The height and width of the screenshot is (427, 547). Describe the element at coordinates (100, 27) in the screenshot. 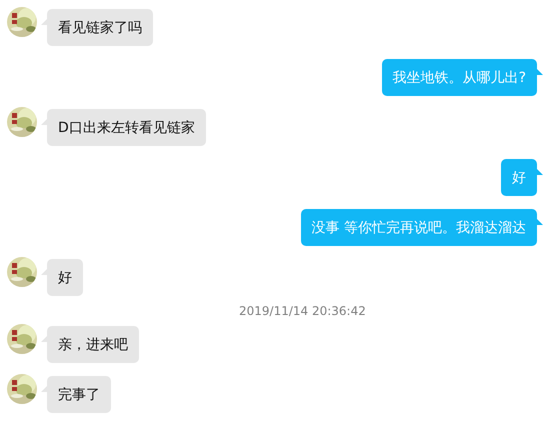

I see `message-bubble: 看见链家了吗` at that location.